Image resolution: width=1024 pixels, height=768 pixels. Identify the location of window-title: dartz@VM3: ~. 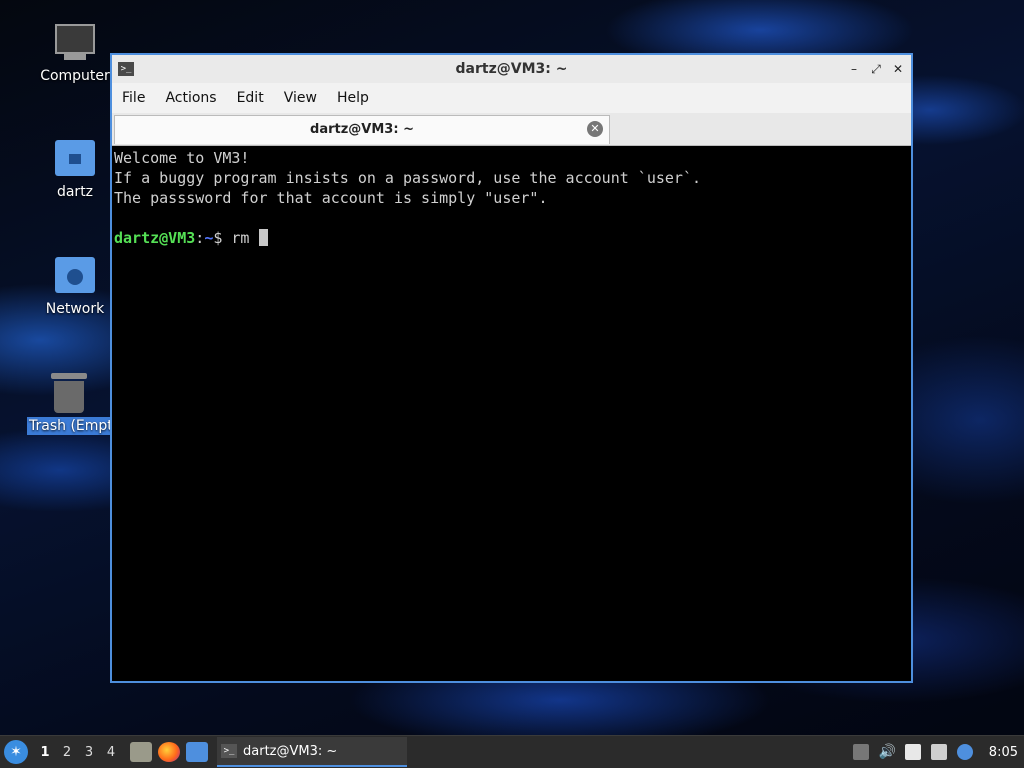
(511, 69).